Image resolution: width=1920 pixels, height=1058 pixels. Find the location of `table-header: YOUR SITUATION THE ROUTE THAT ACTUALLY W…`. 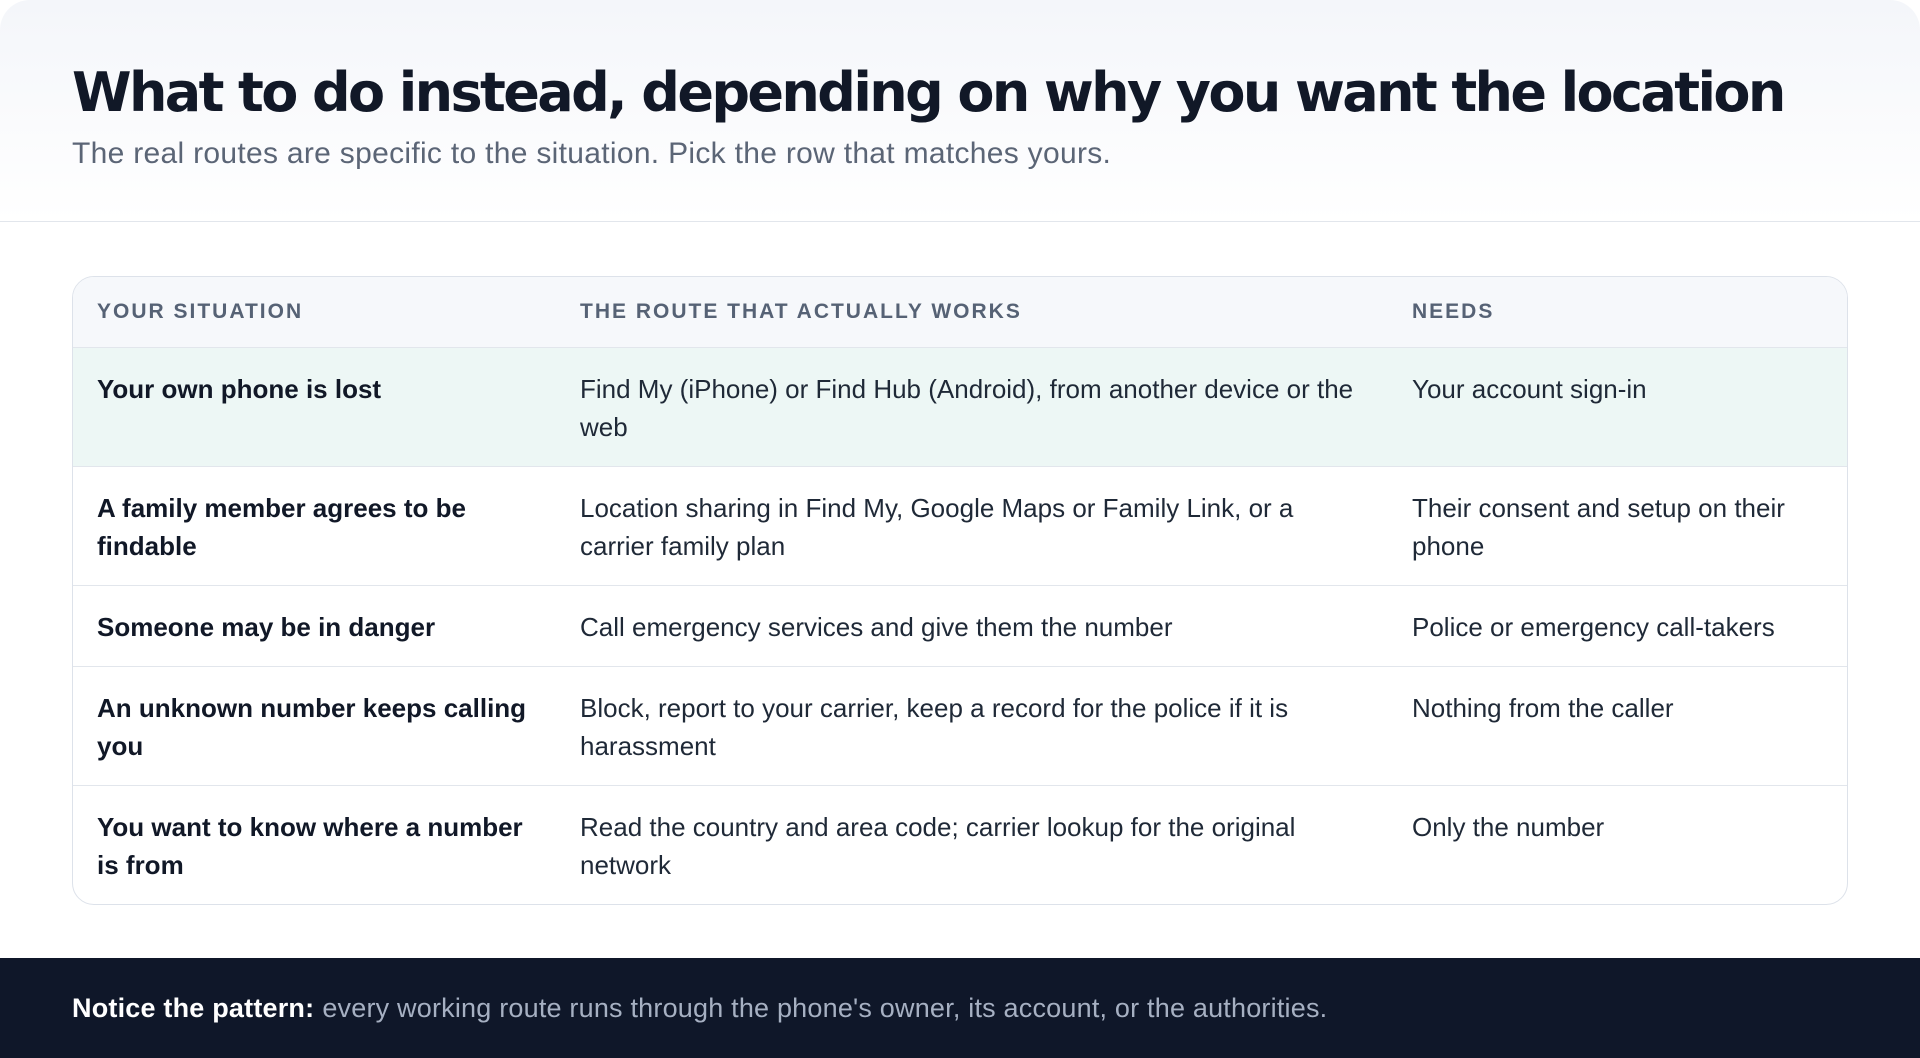

table-header: YOUR SITUATION THE ROUTE THAT ACTUALLY W… is located at coordinates (960, 312).